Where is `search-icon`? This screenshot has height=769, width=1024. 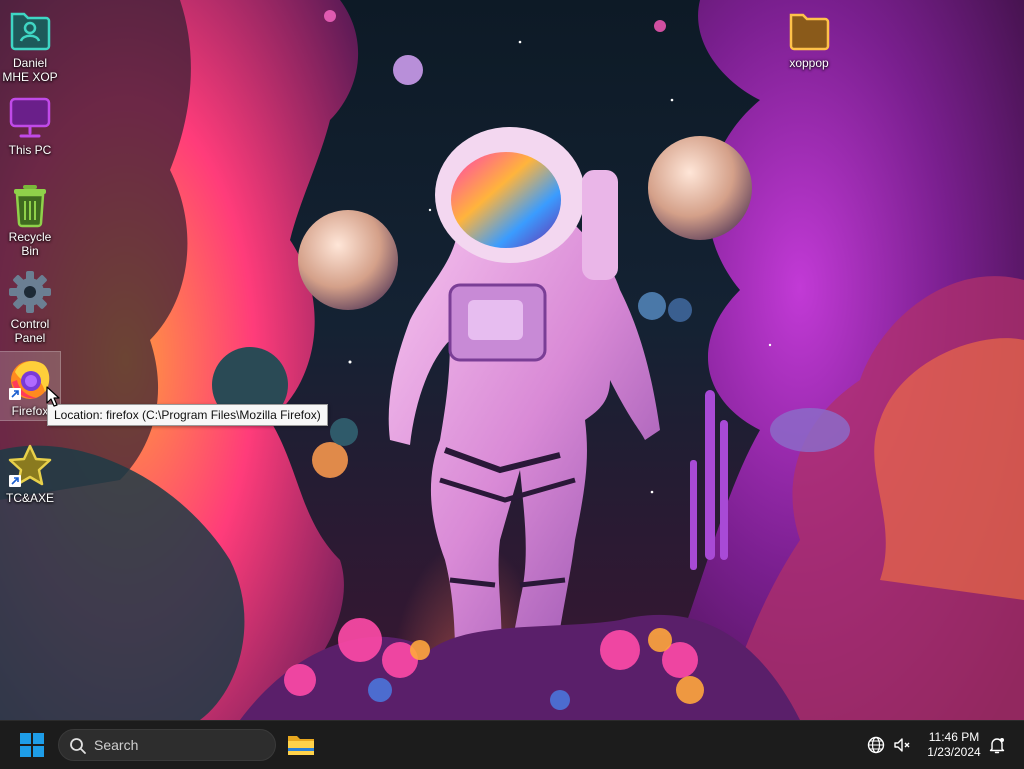 search-icon is located at coordinates (78, 748).